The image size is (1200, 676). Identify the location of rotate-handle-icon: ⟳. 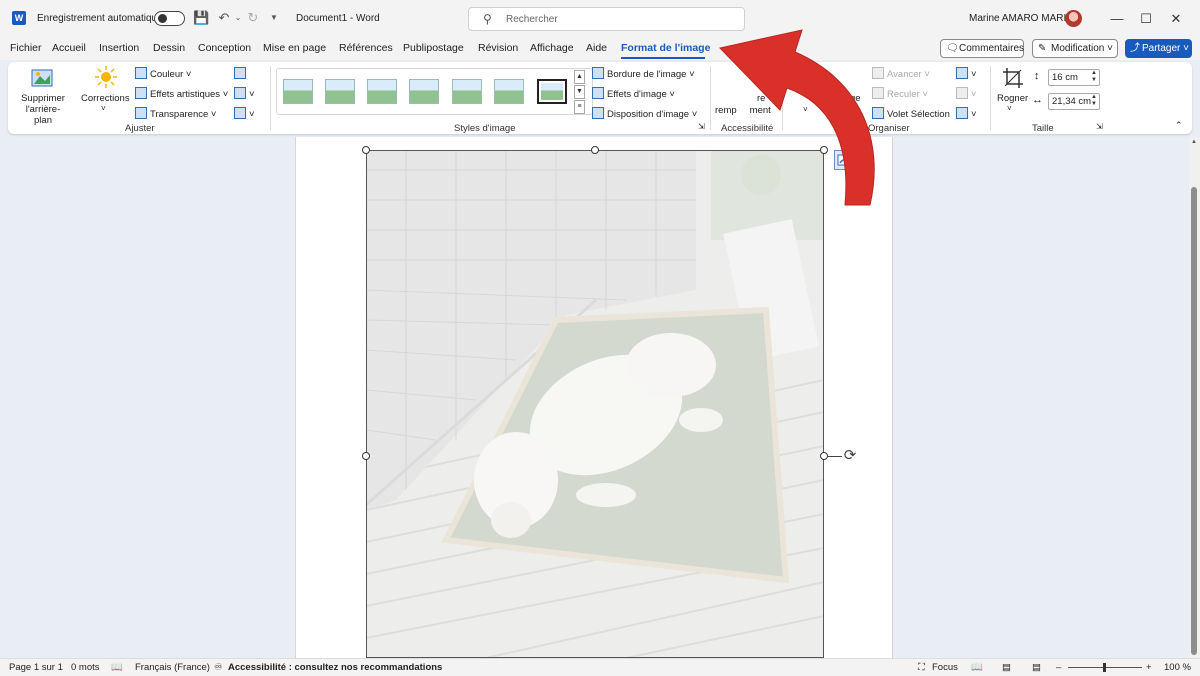
(850, 456).